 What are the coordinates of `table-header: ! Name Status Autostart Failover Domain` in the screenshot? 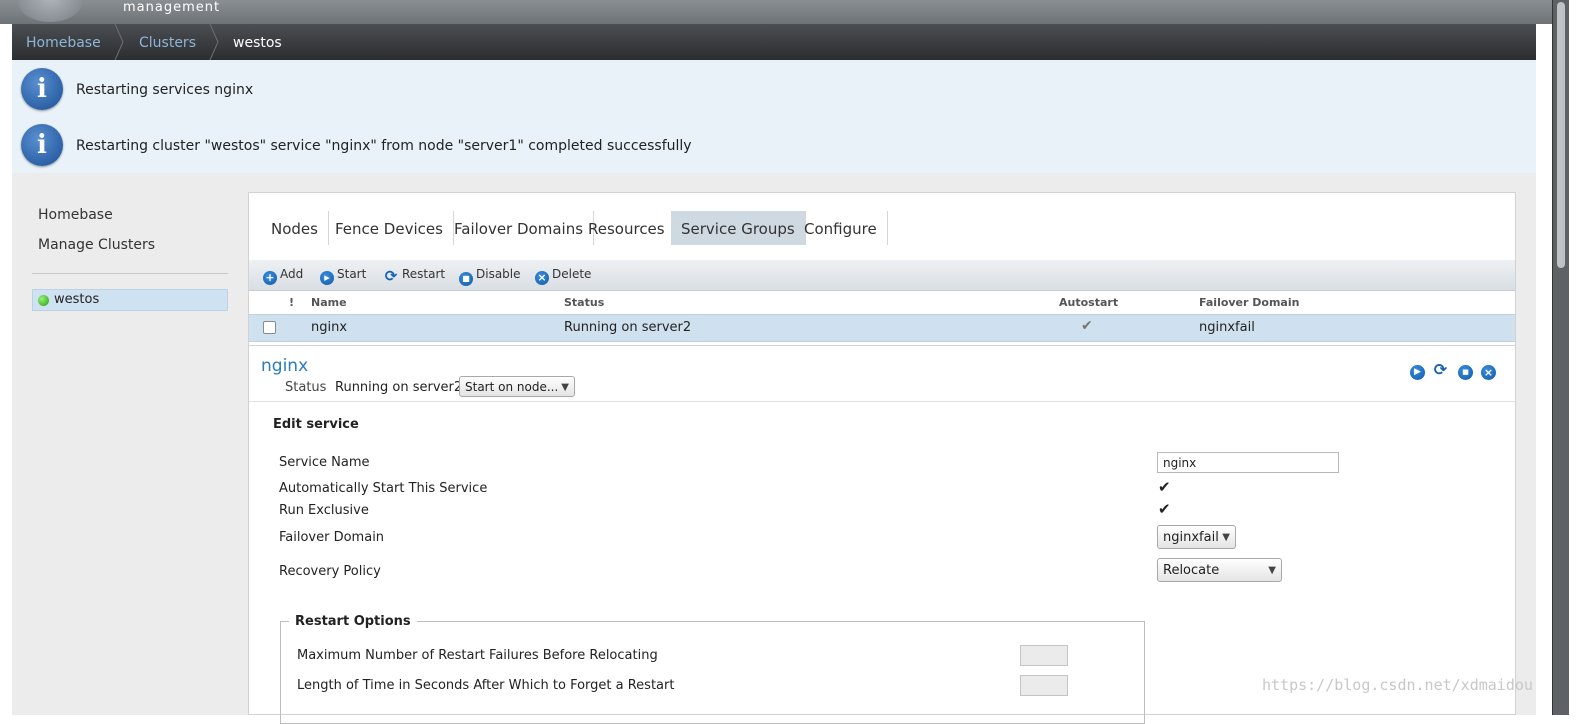 It's located at (882, 302).